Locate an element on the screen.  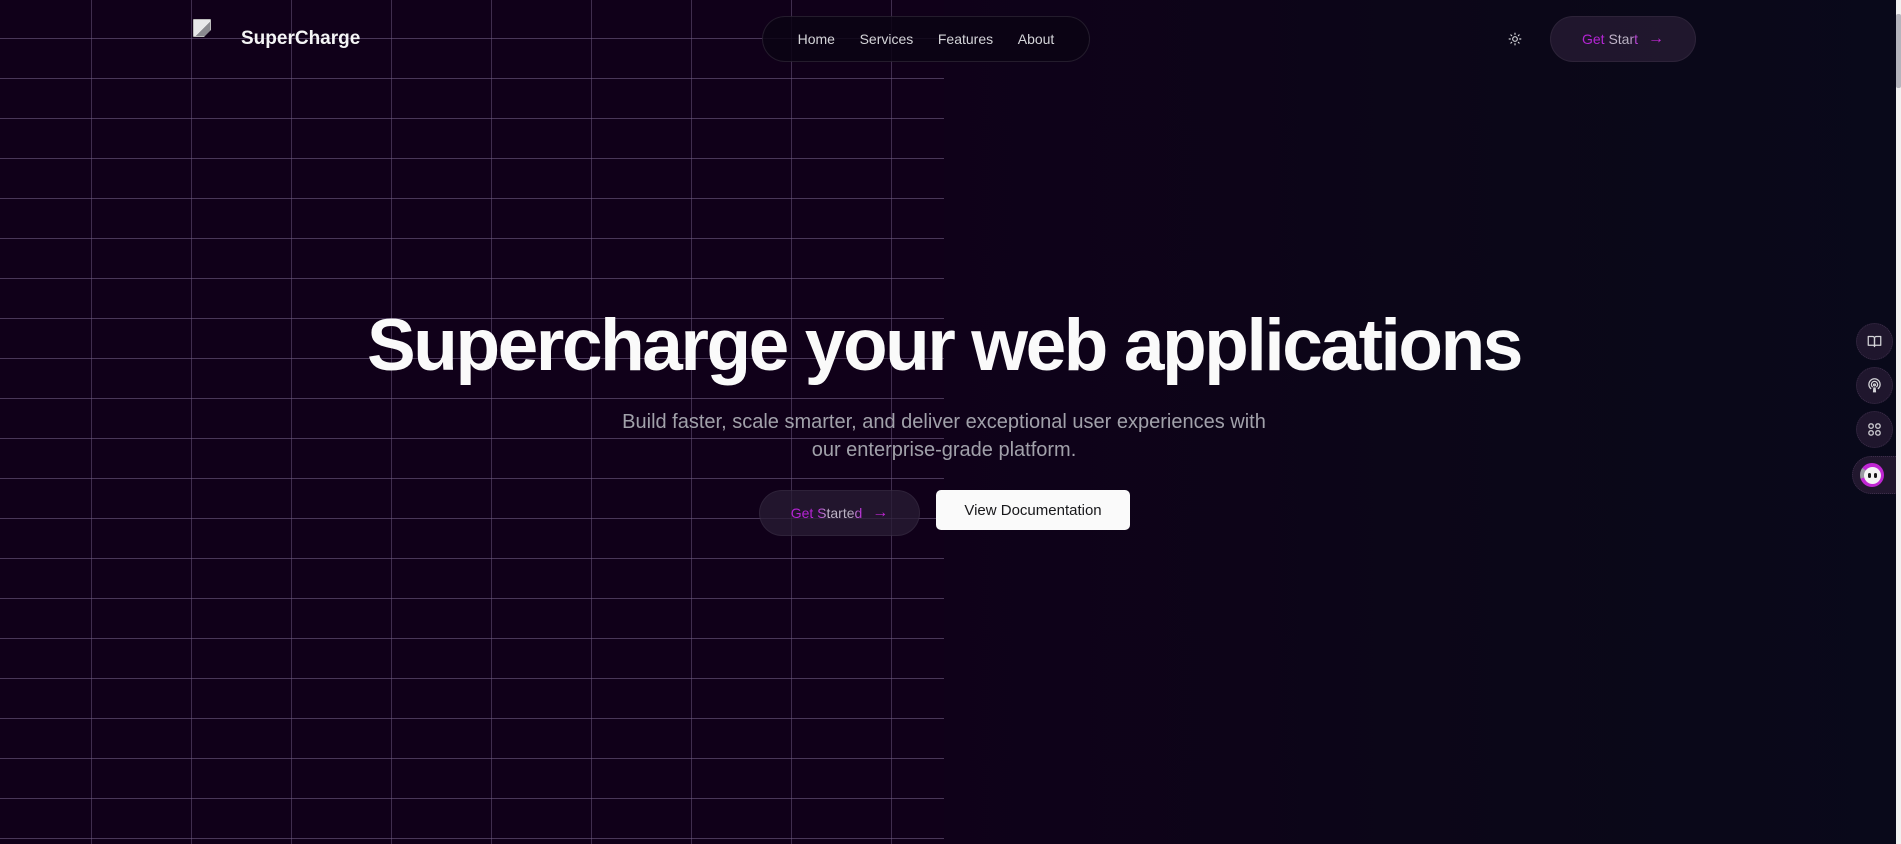
get-started-label: Get Started is located at coordinates (826, 513).